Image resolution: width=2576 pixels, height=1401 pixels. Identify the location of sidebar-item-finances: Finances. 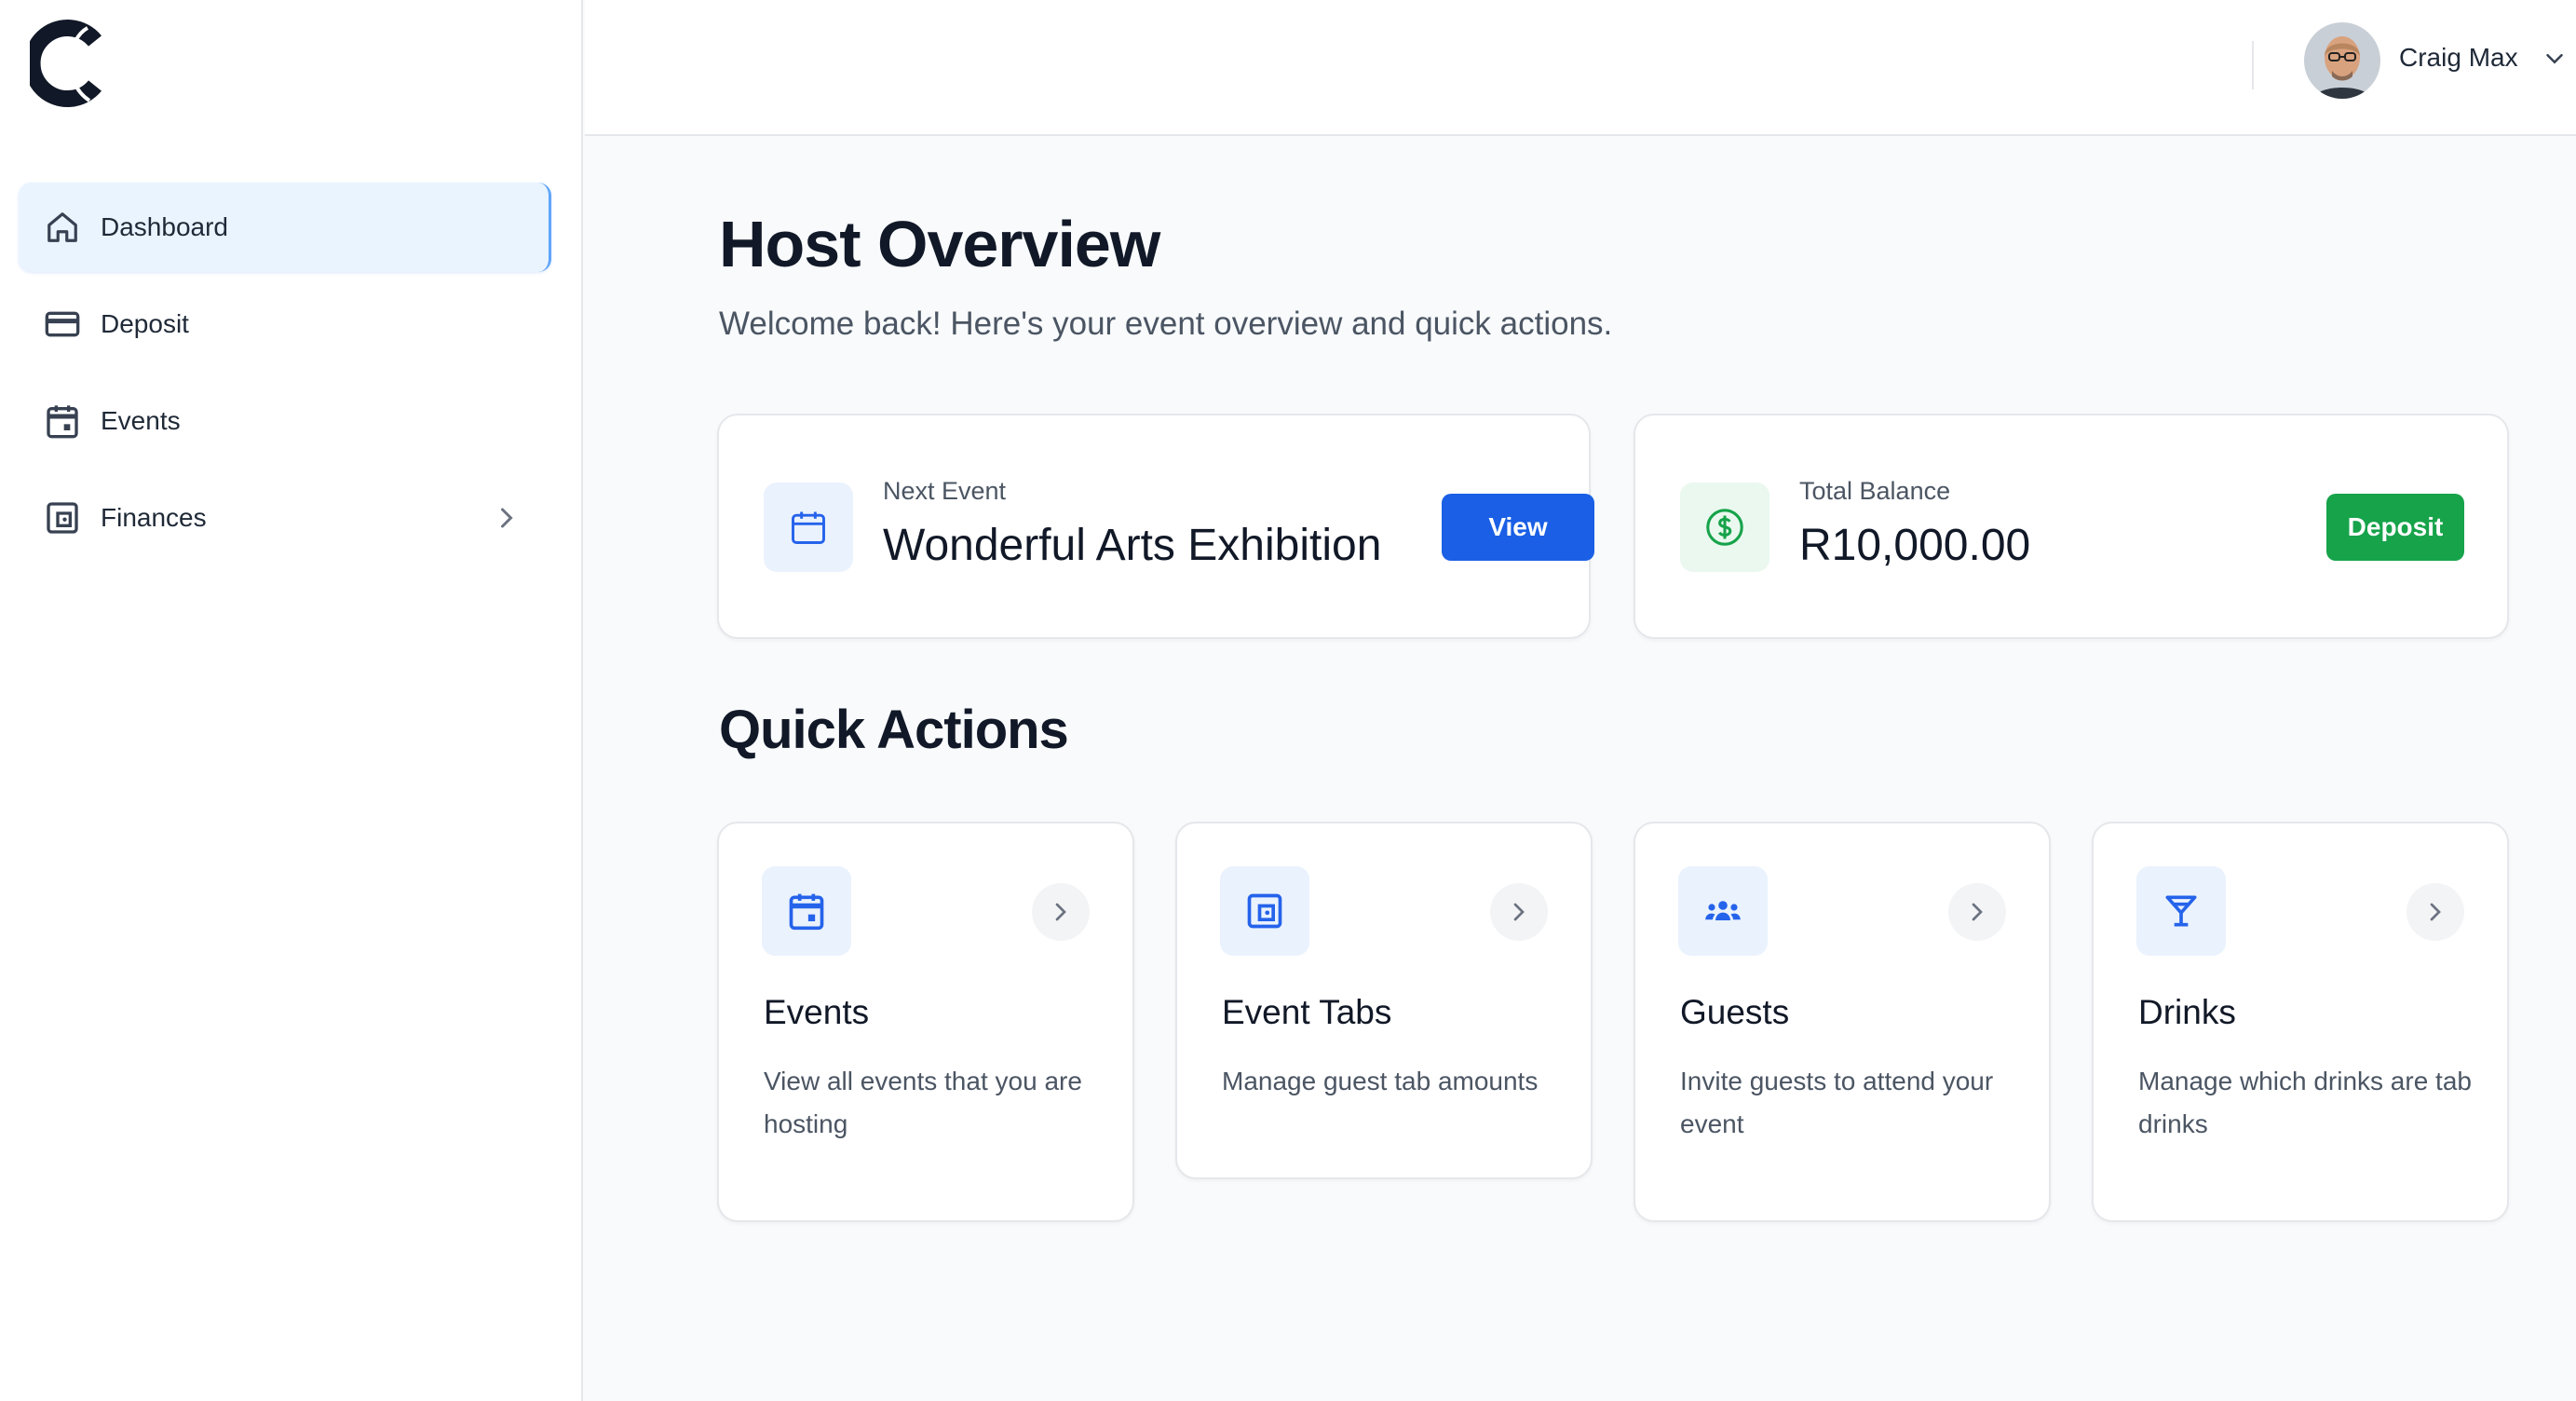
(285, 518).